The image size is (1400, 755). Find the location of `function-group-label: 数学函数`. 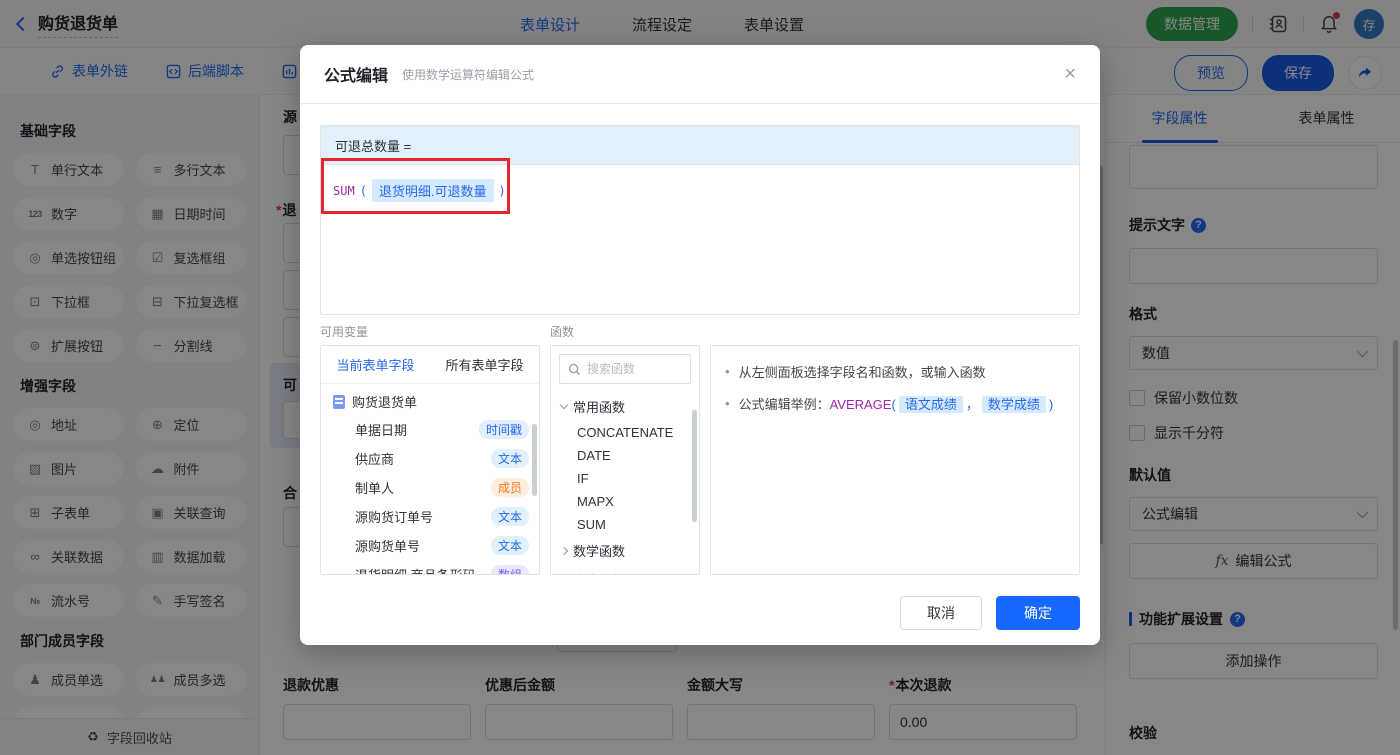

function-group-label: 数学函数 is located at coordinates (599, 551).